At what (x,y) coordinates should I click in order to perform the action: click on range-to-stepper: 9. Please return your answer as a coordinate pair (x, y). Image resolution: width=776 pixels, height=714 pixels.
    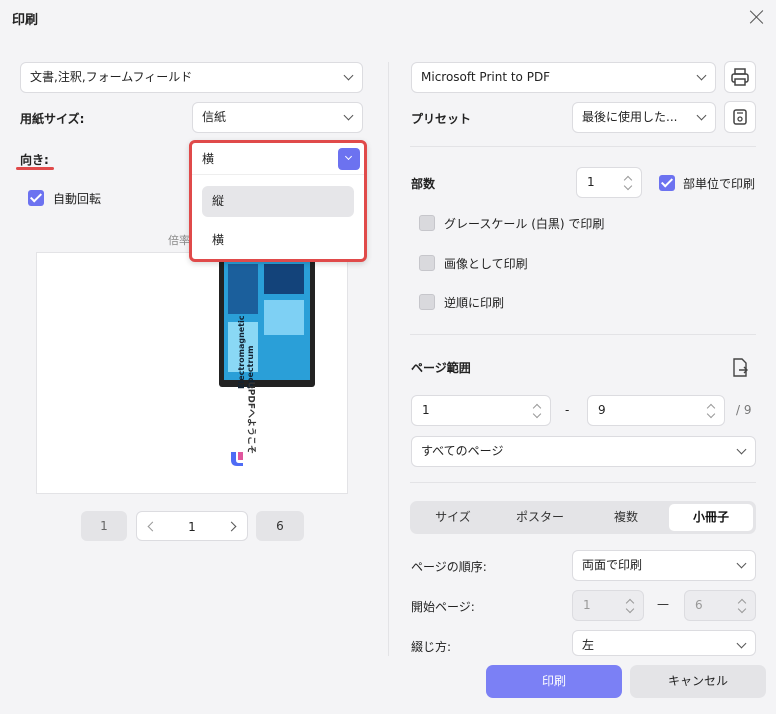
    Looking at the image, I should click on (656, 410).